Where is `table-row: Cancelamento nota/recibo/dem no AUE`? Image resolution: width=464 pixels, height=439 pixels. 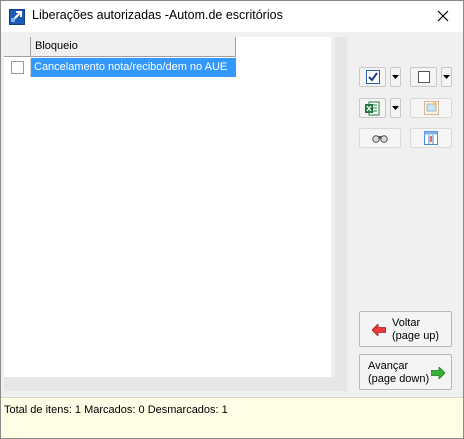 table-row: Cancelamento nota/recibo/dem no AUE is located at coordinates (120, 67).